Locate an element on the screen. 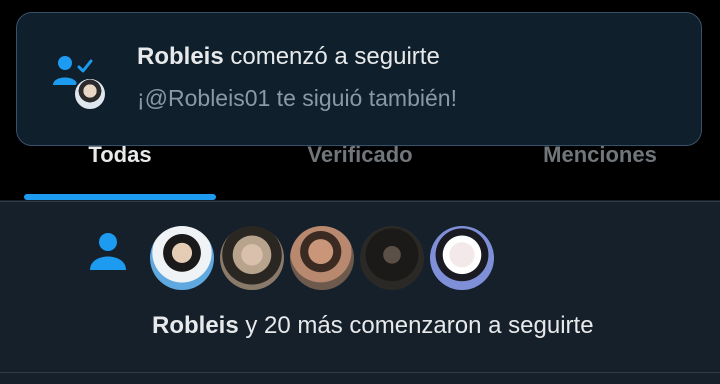  toast-action: comenzó a seguirte is located at coordinates (335, 56).